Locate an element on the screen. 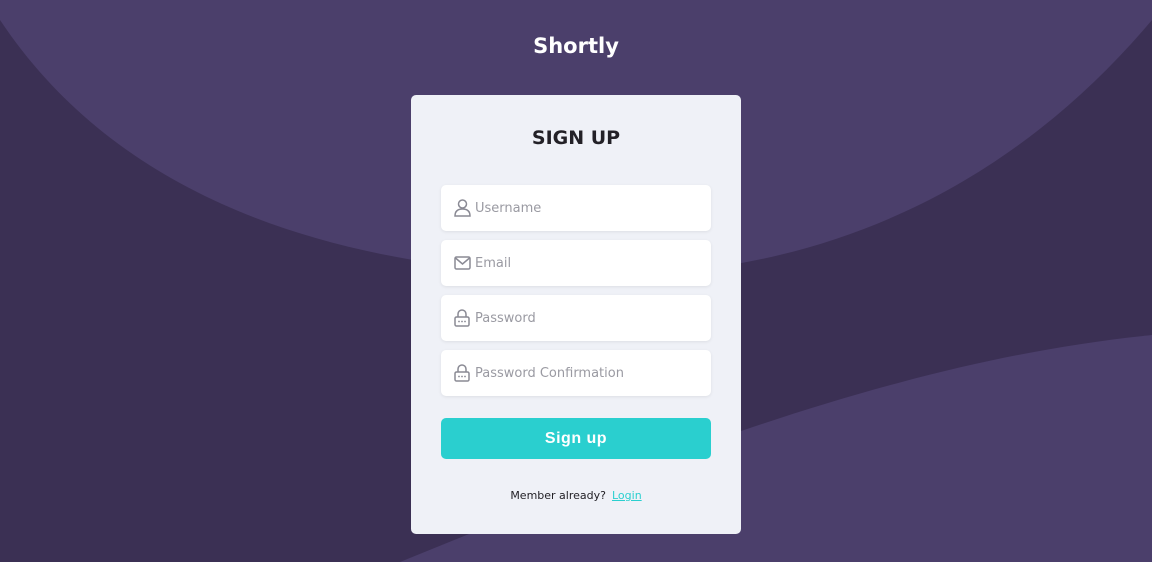 The height and width of the screenshot is (562, 1152). form-title: SIGN UP is located at coordinates (576, 138).